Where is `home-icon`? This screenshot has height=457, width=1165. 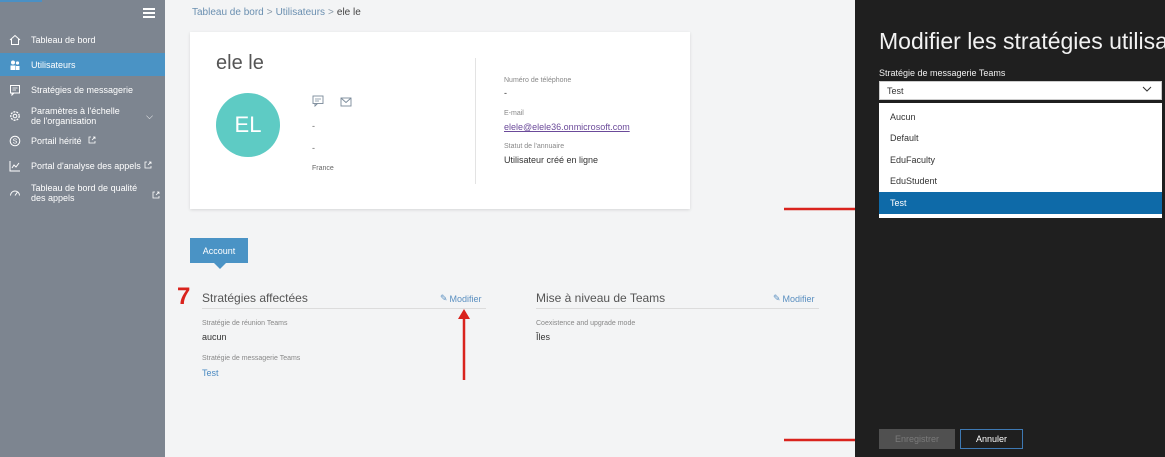
home-icon is located at coordinates (15, 40).